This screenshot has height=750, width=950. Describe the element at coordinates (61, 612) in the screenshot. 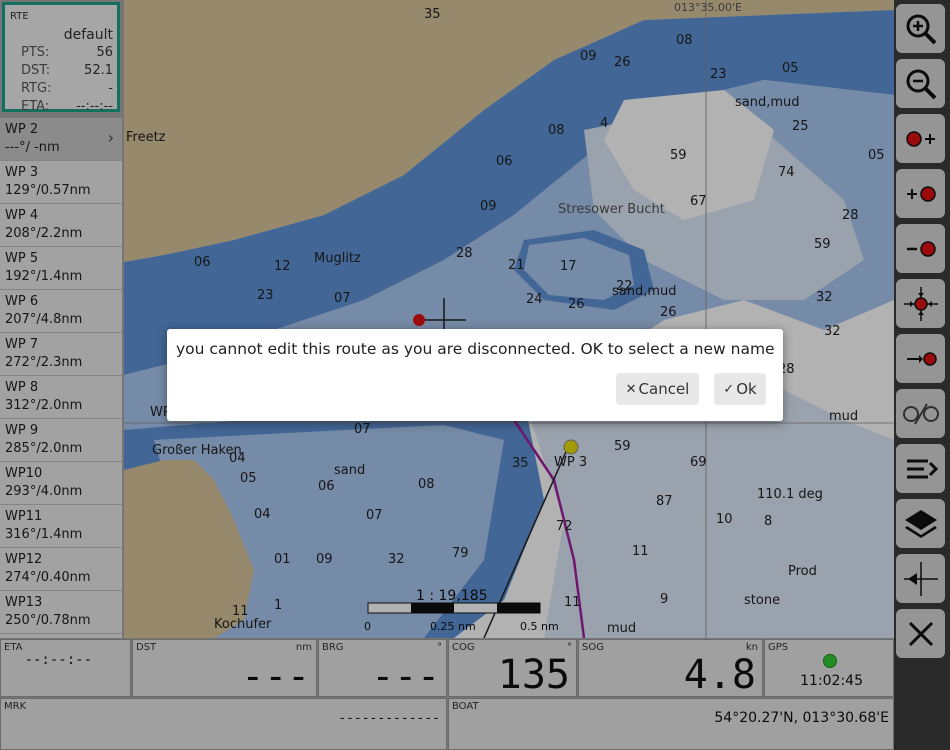

I see `waypoint-item: WP13 250°/0.78nm` at that location.